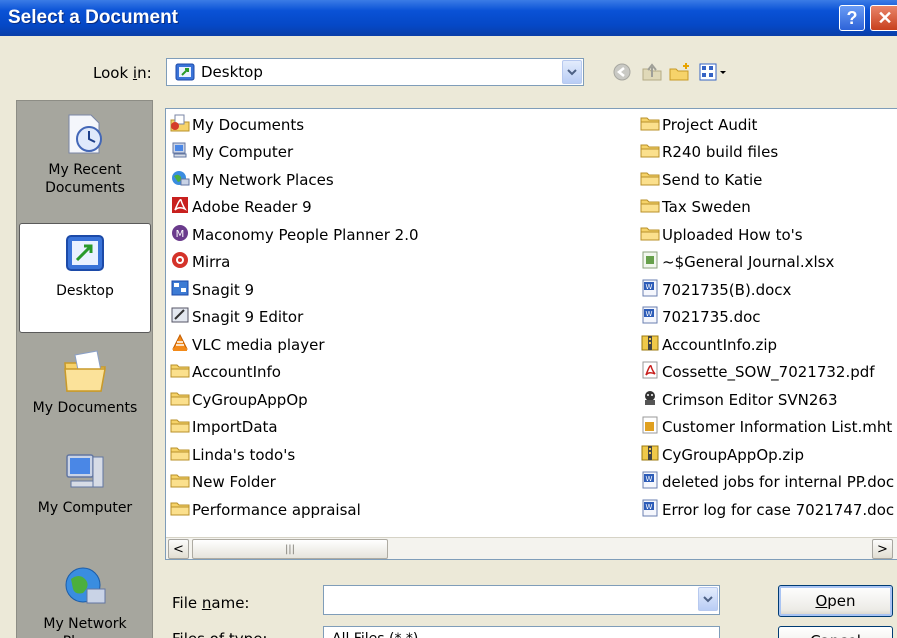 The height and width of the screenshot is (638, 897). I want to click on place-my-network-places: My Network Places, so click(85, 597).